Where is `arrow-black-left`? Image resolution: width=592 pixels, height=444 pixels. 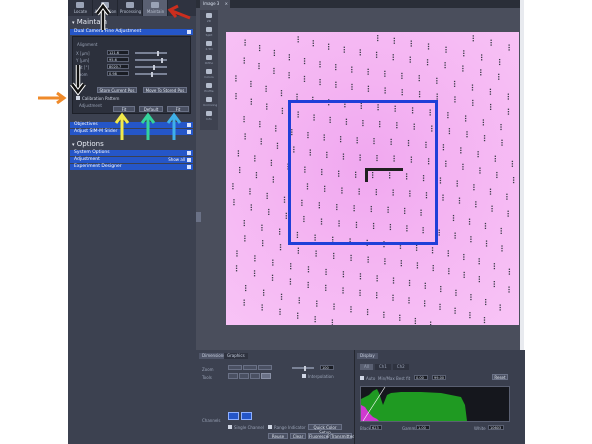
arrow-black-left is located at coordinates (78, 80).